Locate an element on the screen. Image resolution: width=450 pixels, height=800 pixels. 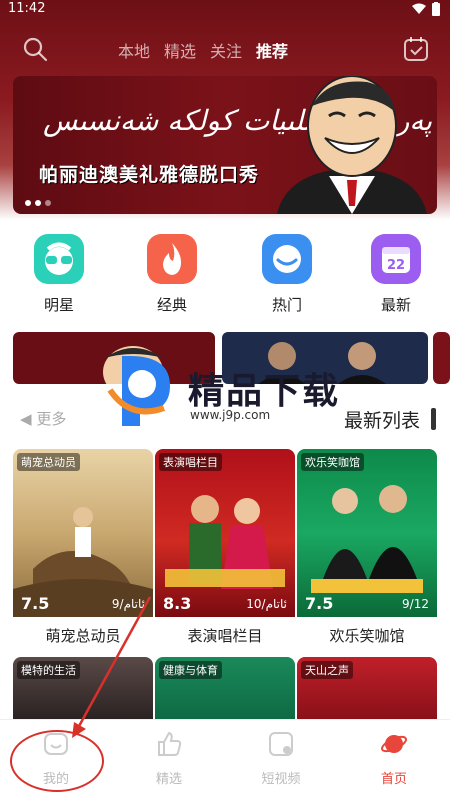
thumbs-up-icon is located at coordinates (170, 743).